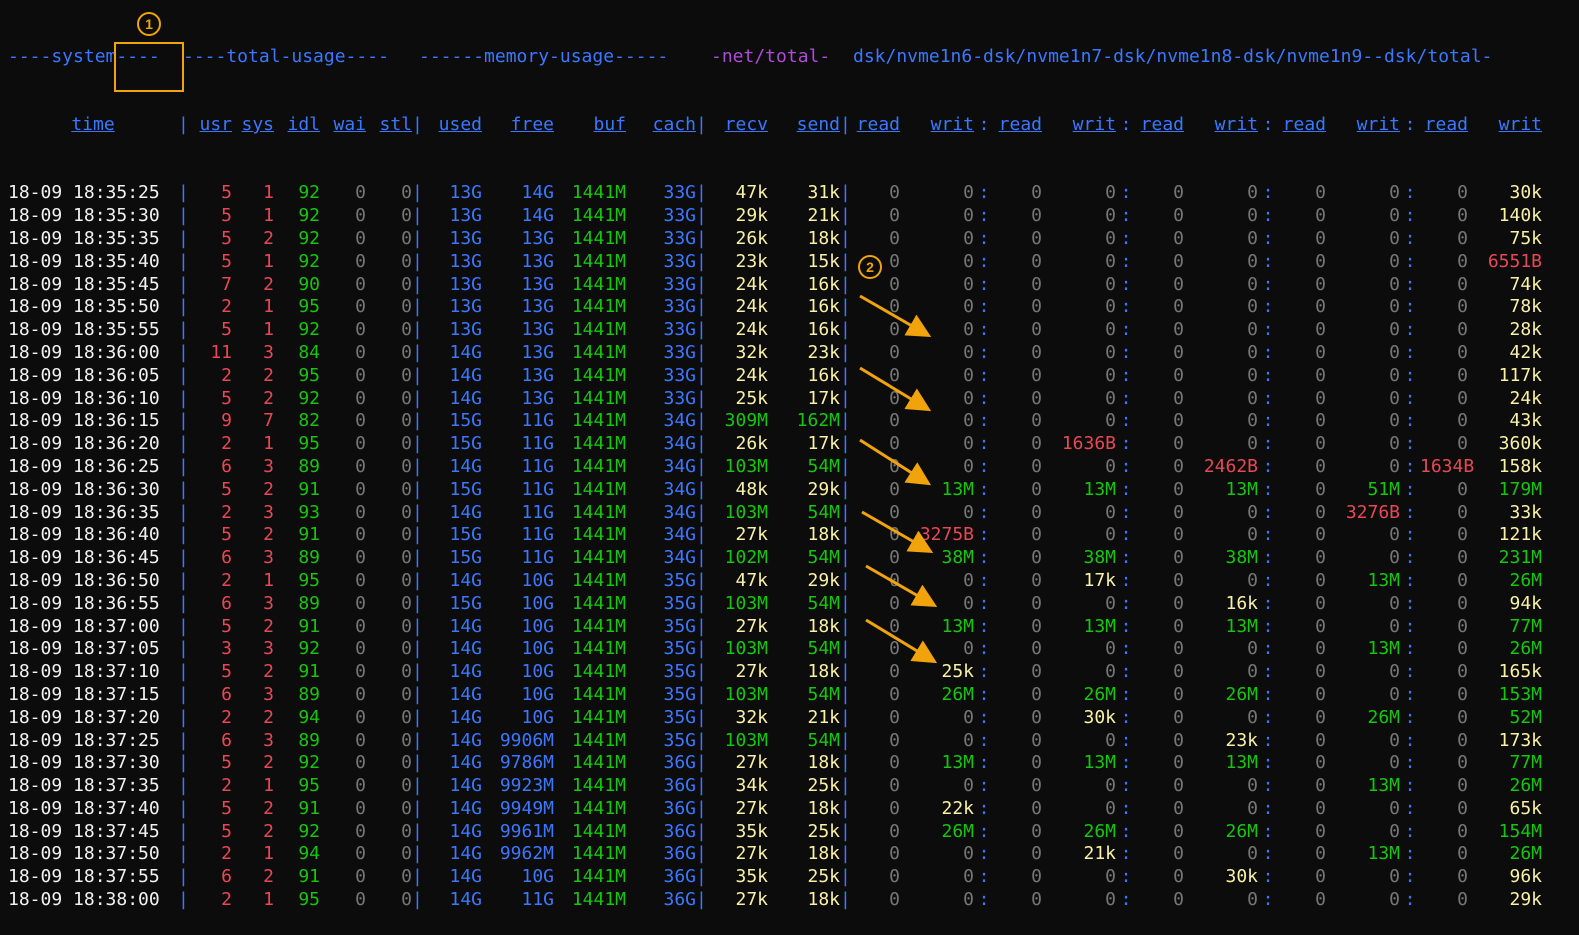 This screenshot has width=1579, height=935. What do you see at coordinates (84, 808) in the screenshot?
I see `timestamp-cell: 18-09 18:37:40` at bounding box center [84, 808].